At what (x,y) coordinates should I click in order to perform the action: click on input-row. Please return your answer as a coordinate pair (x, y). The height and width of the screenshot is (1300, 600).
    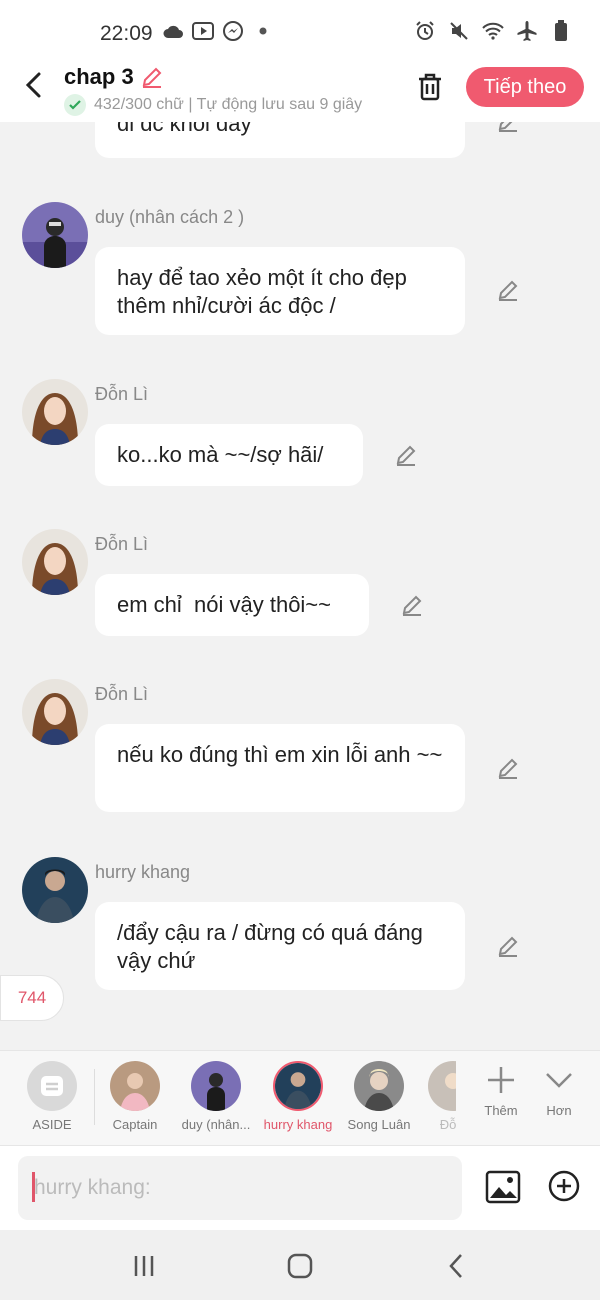
    Looking at the image, I should click on (300, 1188).